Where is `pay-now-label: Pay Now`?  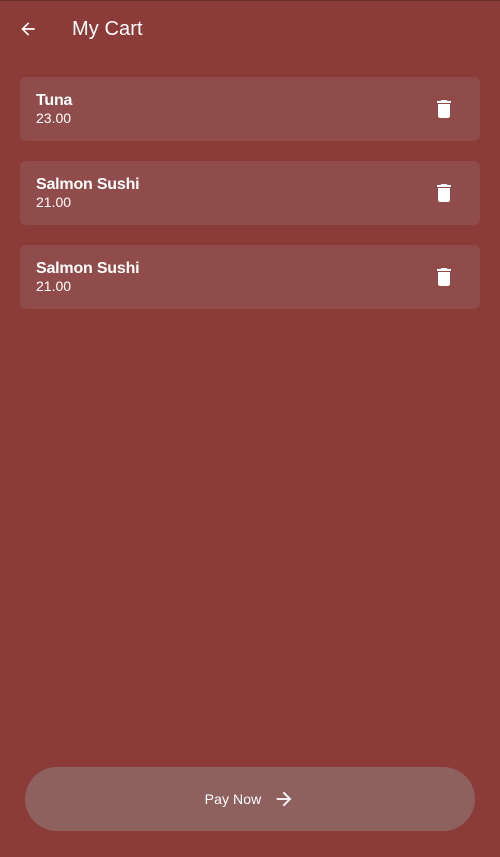 pay-now-label: Pay Now is located at coordinates (233, 799).